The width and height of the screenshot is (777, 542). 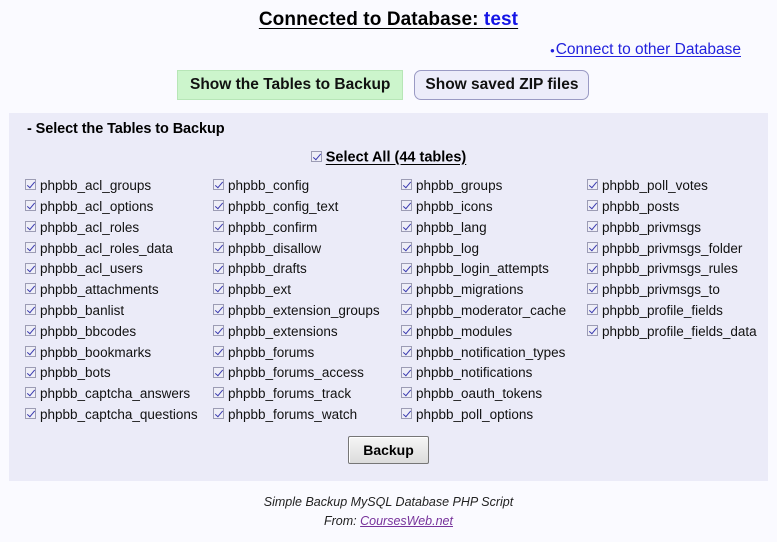 What do you see at coordinates (119, 248) in the screenshot?
I see `table-row: phpbb_acl_roles_data` at bounding box center [119, 248].